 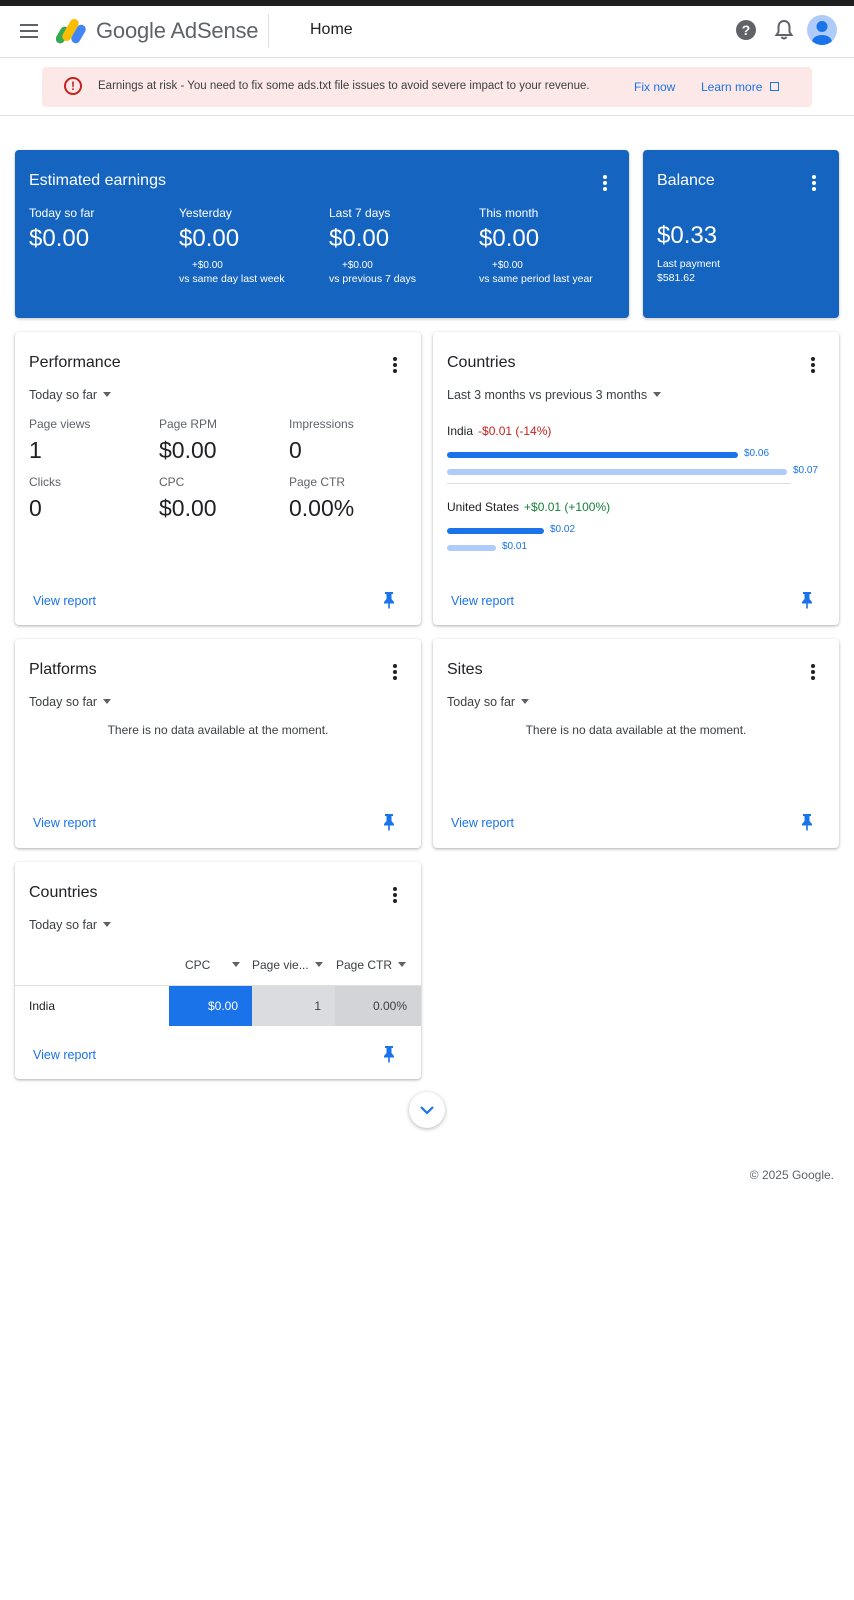 I want to click on menu-icon, so click(x=29, y=31).